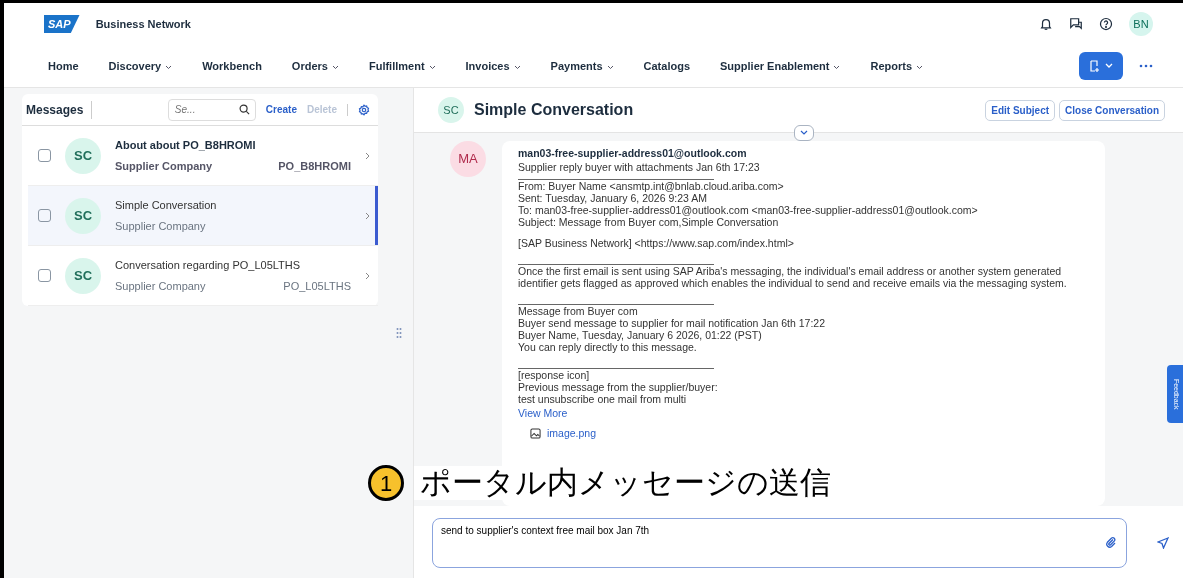 This screenshot has width=1183, height=578. I want to click on reference-number: PO_L05LTHS, so click(317, 286).